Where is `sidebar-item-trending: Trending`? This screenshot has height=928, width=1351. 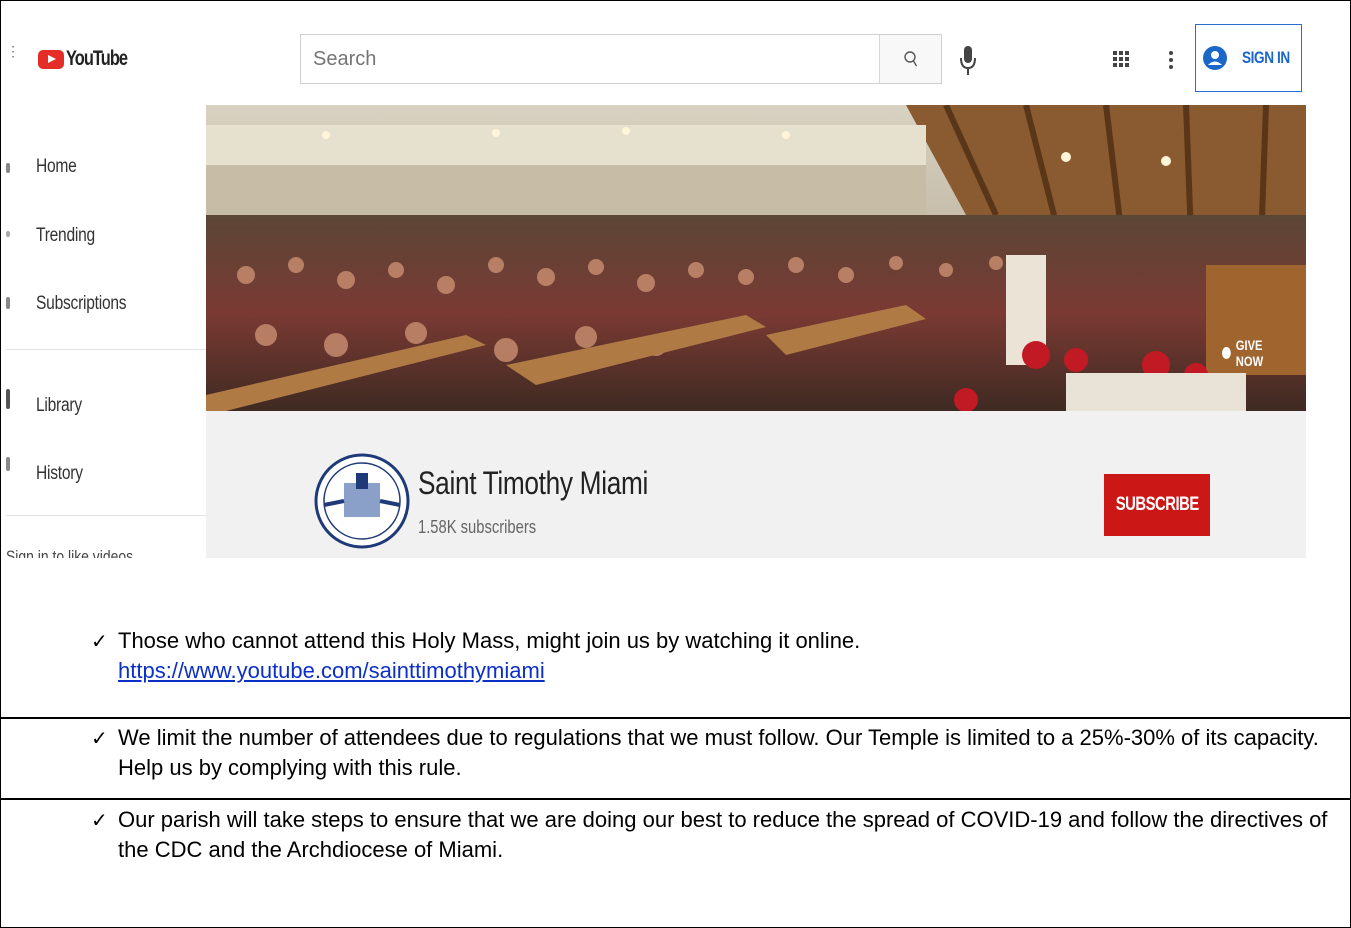
sidebar-item-trending: Trending is located at coordinates (65, 236).